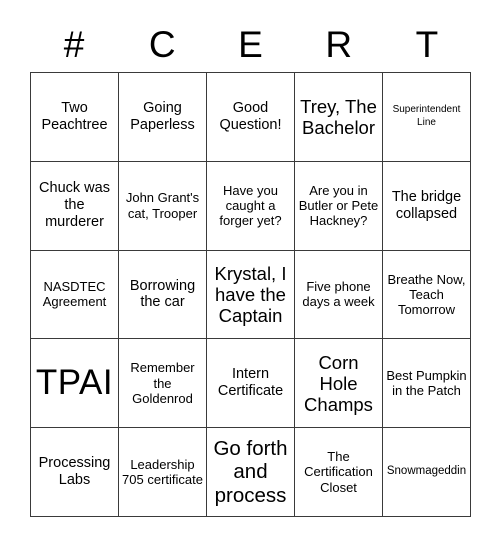  I want to click on bingo-cell-label: Borrowing the car, so click(162, 294).